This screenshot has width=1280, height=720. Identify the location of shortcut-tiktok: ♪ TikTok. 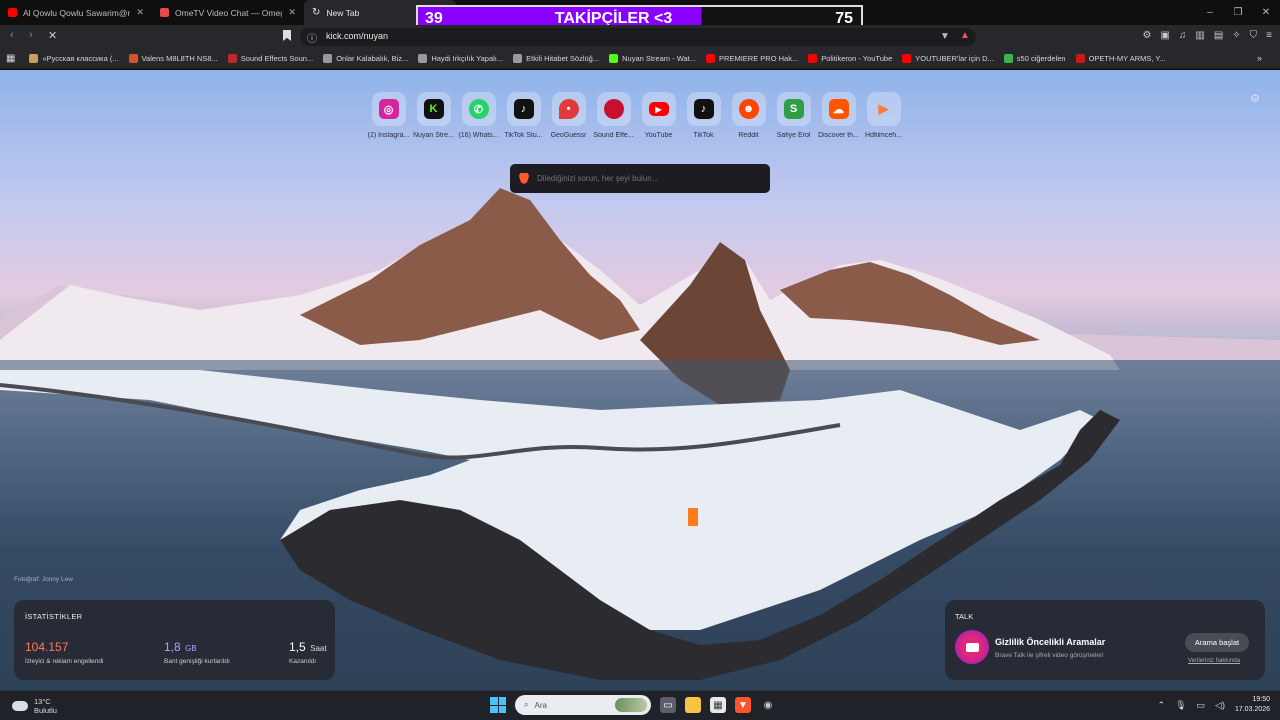
(703, 115).